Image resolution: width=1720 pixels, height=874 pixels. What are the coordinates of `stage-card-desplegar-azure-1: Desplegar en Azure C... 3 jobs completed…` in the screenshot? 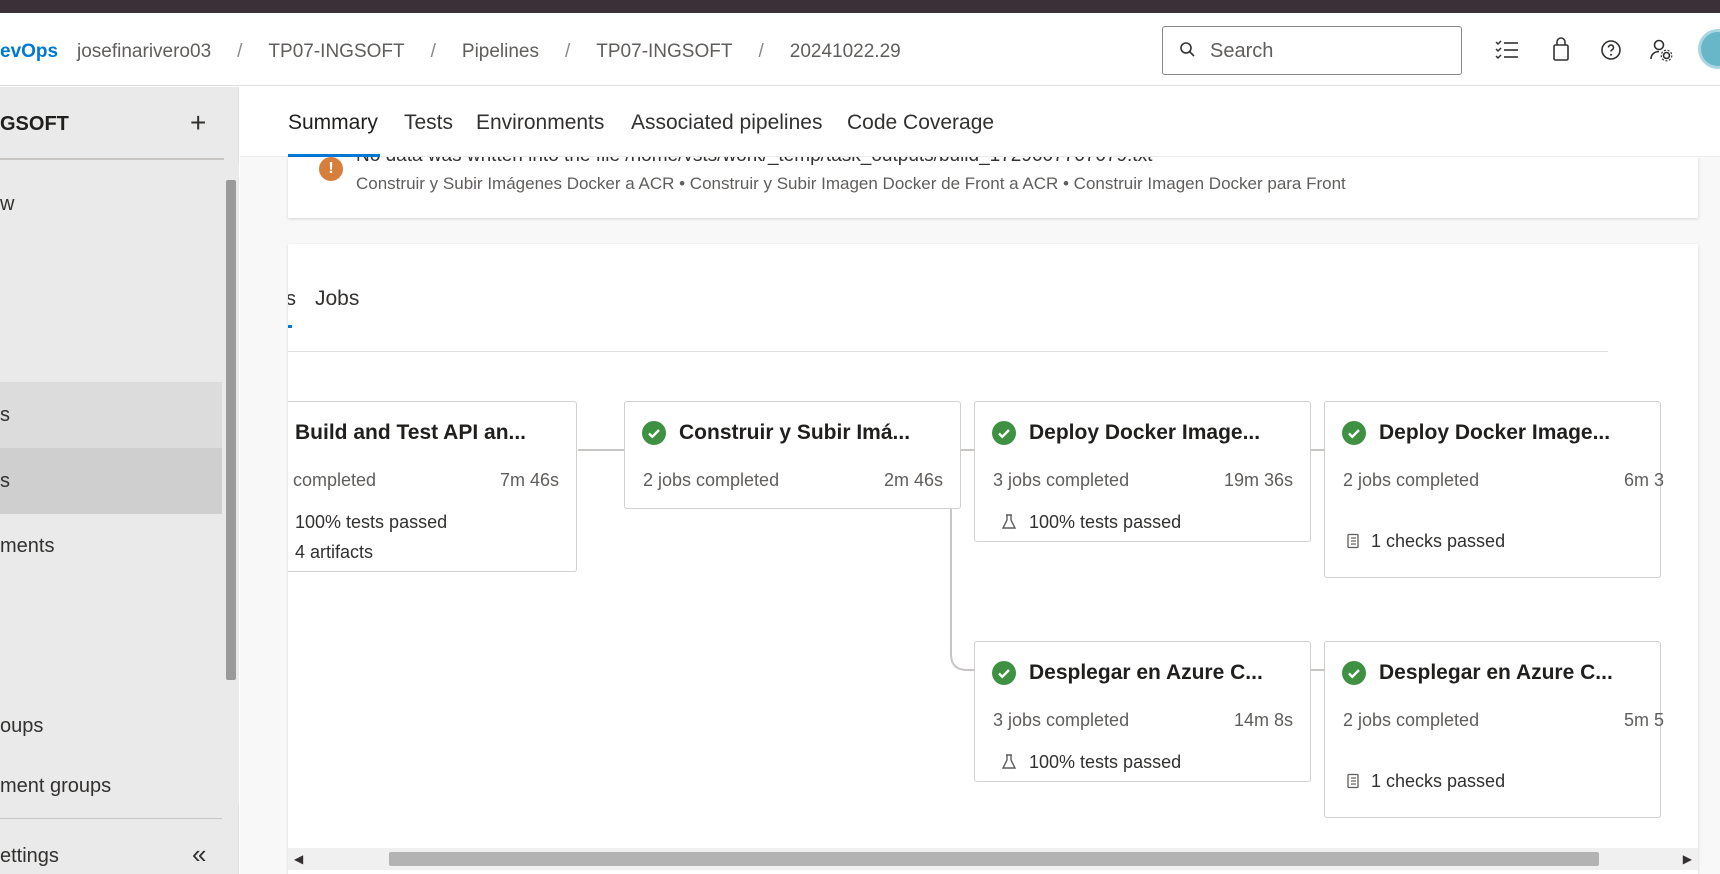 It's located at (1142, 711).